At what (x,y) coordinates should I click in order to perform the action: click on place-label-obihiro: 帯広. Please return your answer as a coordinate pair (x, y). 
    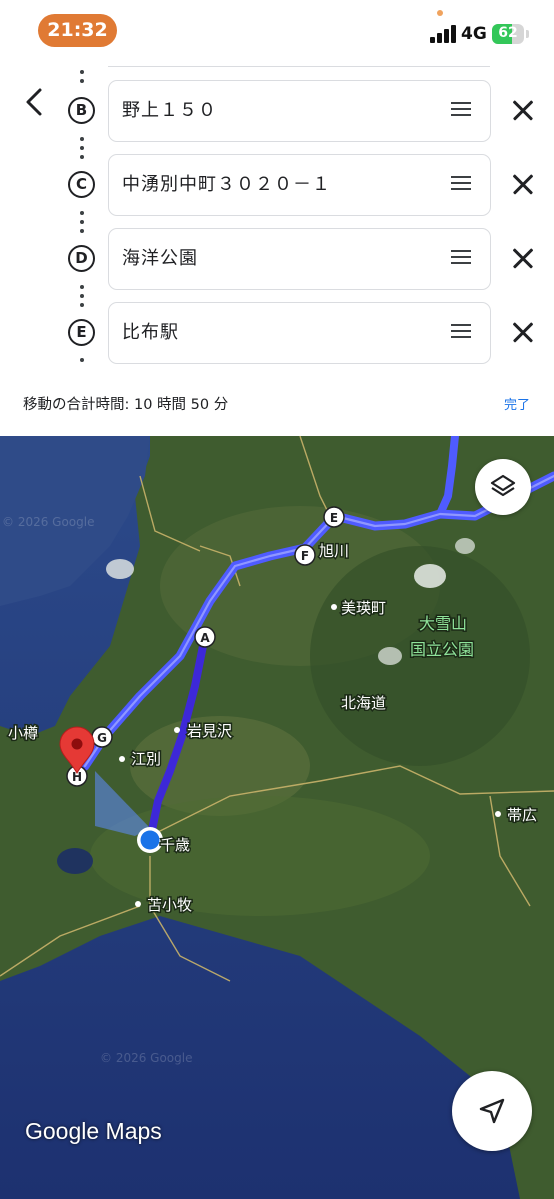
    Looking at the image, I should click on (522, 815).